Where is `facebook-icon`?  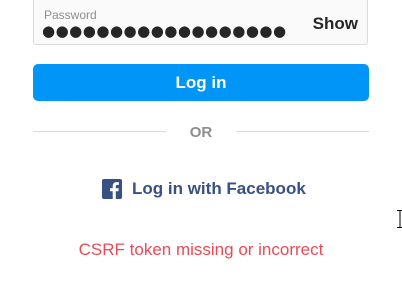 facebook-icon is located at coordinates (112, 189).